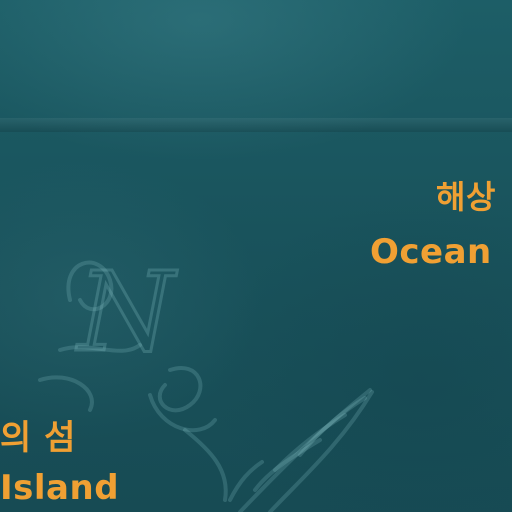 This screenshot has width=512, height=512. I want to click on compass-north-letter: N, so click(126, 312).